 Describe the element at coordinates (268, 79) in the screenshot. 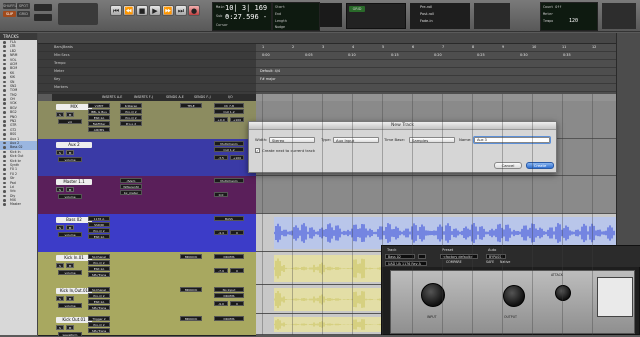

I see `key-marker: F# major` at that location.